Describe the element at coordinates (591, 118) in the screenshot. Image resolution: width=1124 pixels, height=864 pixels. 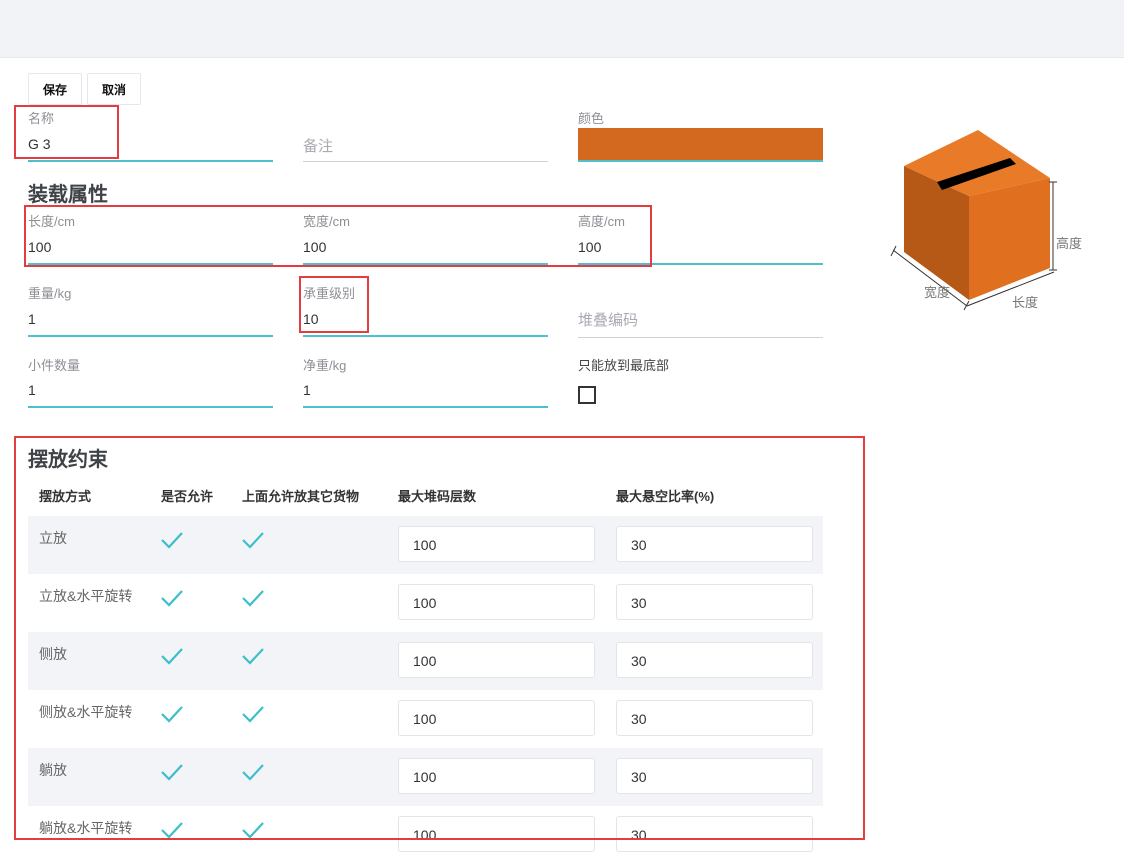
I see `color-label: 颜色` at that location.